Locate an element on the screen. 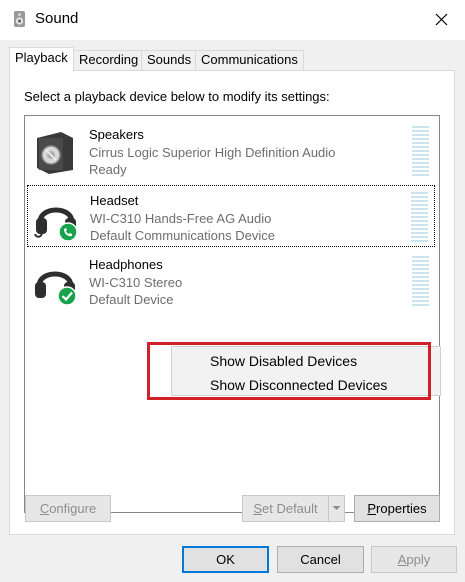 Image resolution: width=465 pixels, height=582 pixels. device-description: WI-C310 Stereo is located at coordinates (136, 282).